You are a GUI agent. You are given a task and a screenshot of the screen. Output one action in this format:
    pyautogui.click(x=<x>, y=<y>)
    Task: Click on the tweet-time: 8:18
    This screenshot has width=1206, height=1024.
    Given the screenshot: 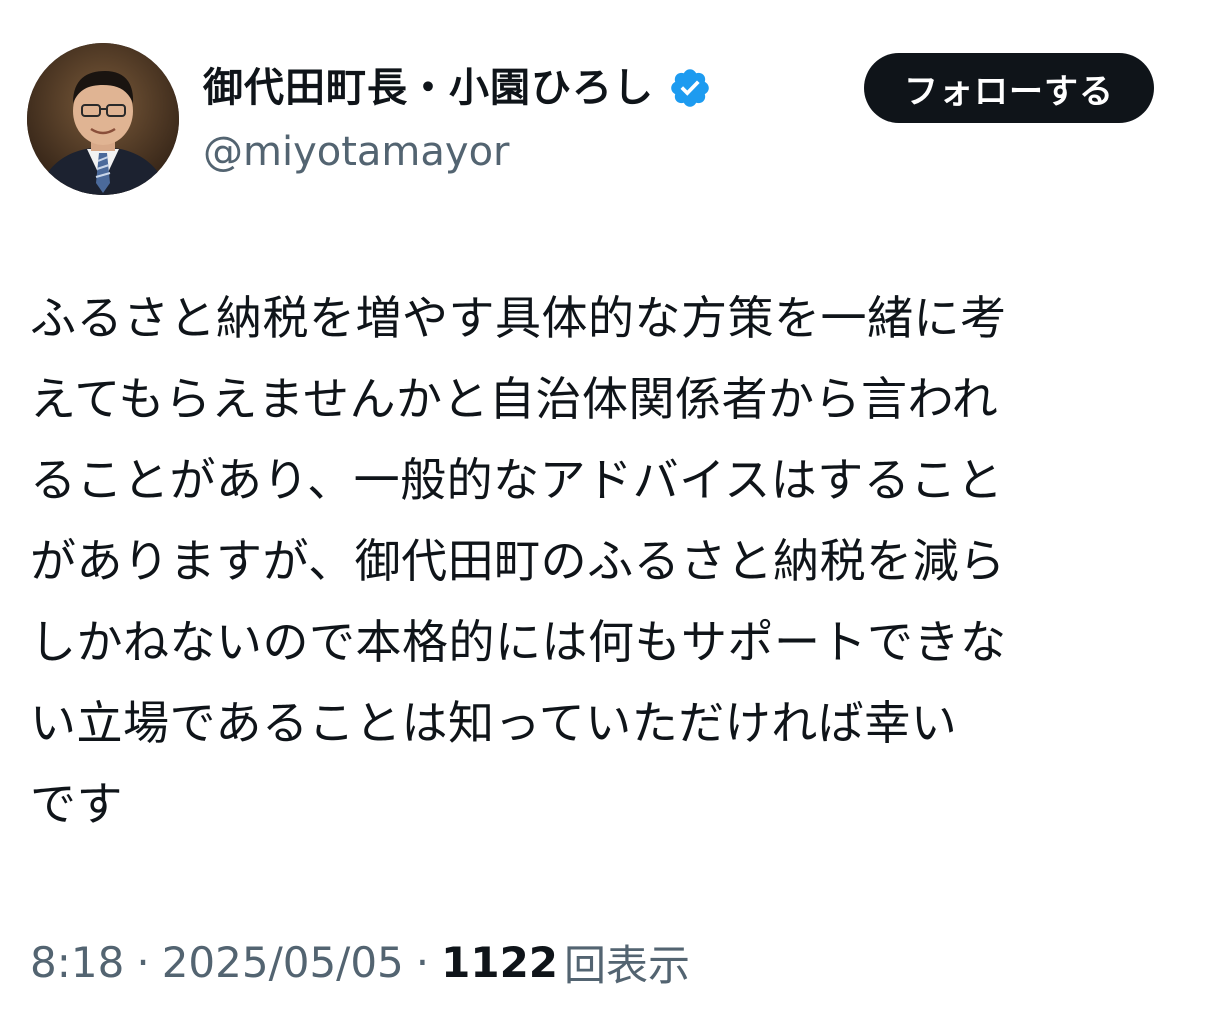 What is the action you would take?
    pyautogui.click(x=77, y=962)
    